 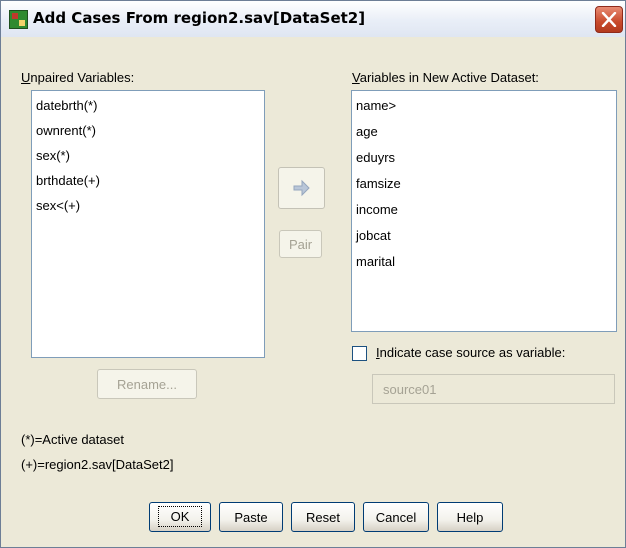 What do you see at coordinates (66, 130) in the screenshot?
I see `list-item: ownrent(*)` at bounding box center [66, 130].